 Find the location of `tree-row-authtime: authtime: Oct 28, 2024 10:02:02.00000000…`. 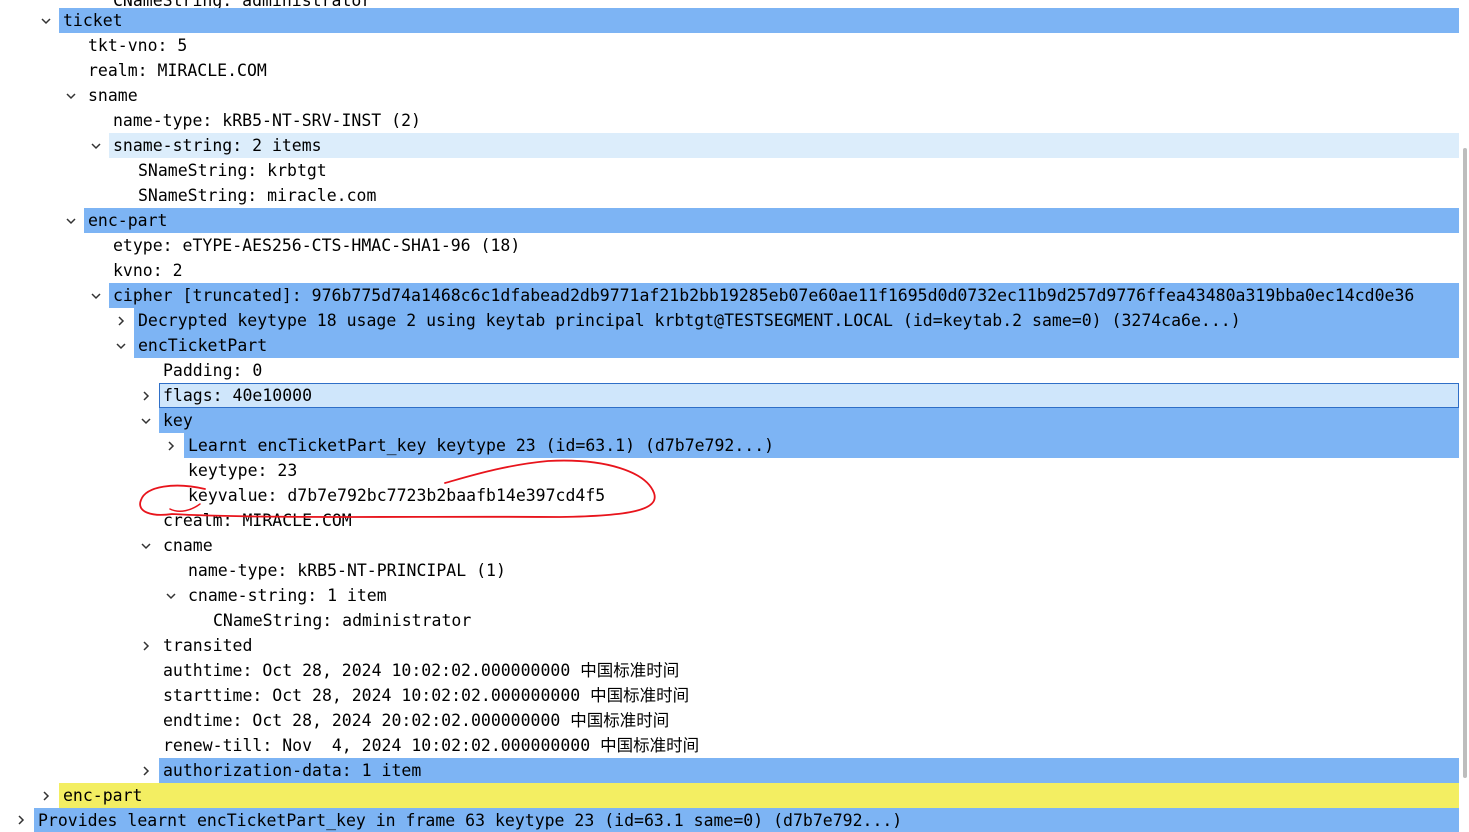

tree-row-authtime: authtime: Oct 28, 2024 10:02:02.00000000… is located at coordinates (729, 670).